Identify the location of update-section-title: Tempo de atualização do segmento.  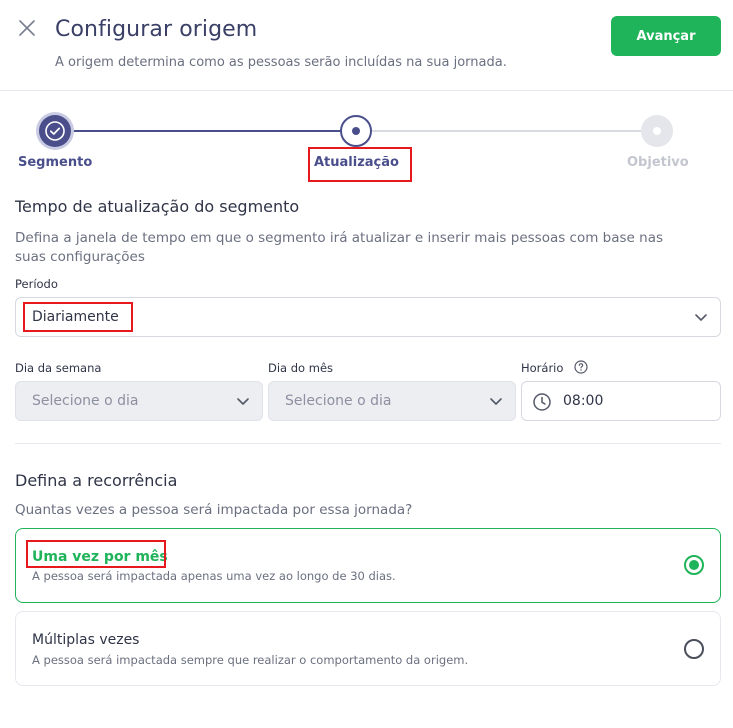
(157, 206).